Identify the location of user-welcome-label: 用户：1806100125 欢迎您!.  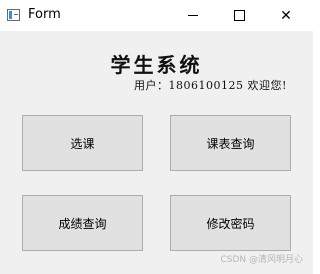
(210, 85).